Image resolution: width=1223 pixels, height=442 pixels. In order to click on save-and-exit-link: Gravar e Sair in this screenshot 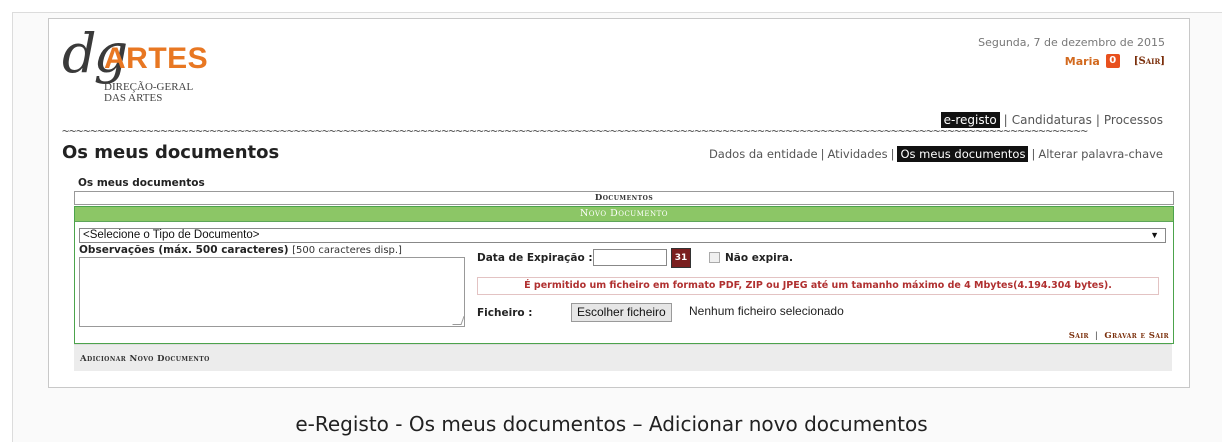, I will do `click(1136, 336)`.